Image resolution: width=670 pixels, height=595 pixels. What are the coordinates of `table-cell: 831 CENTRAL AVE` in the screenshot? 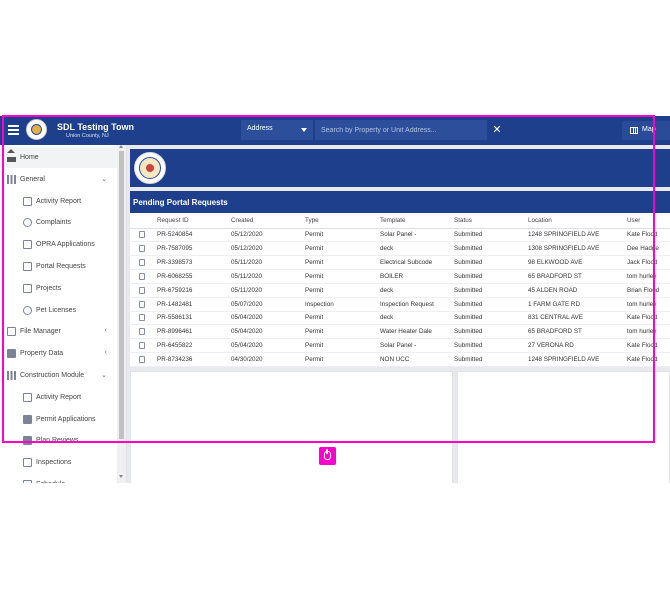 It's located at (574, 318).